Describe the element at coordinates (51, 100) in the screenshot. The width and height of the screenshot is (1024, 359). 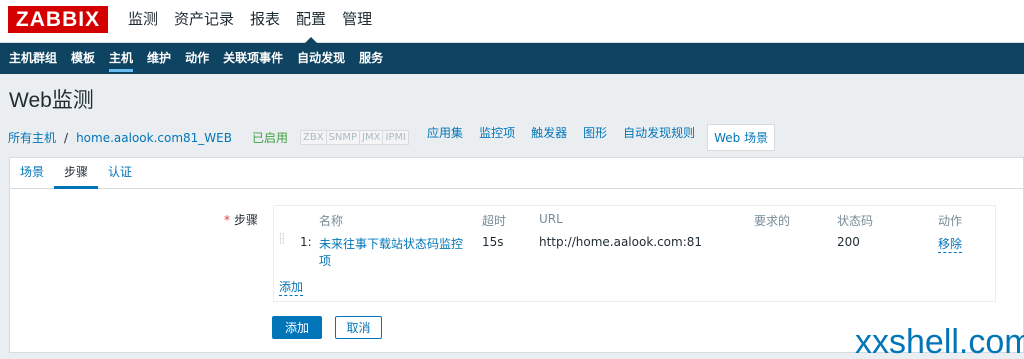
I see `page-title: Web监测` at that location.